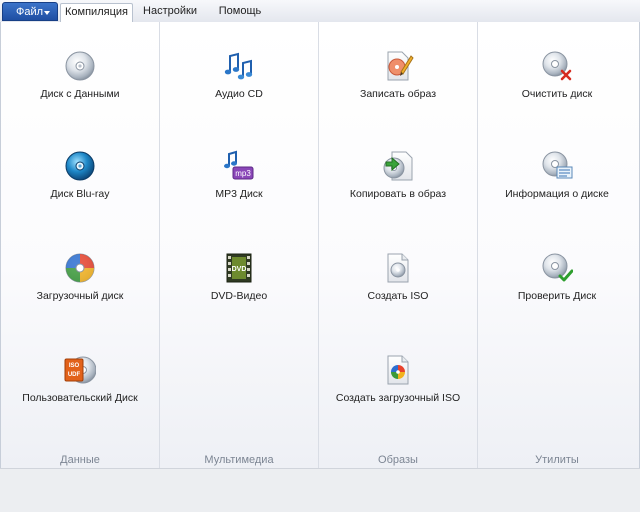 The height and width of the screenshot is (512, 640). I want to click on item-label: Аудио CD, so click(239, 94).